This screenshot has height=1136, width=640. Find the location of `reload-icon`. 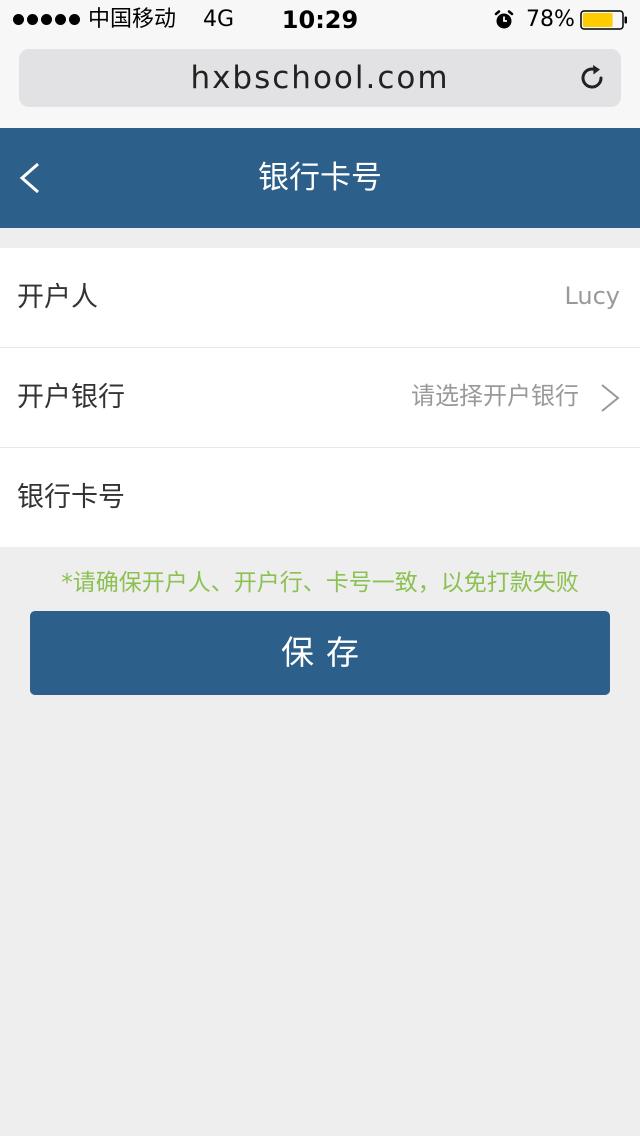

reload-icon is located at coordinates (592, 78).